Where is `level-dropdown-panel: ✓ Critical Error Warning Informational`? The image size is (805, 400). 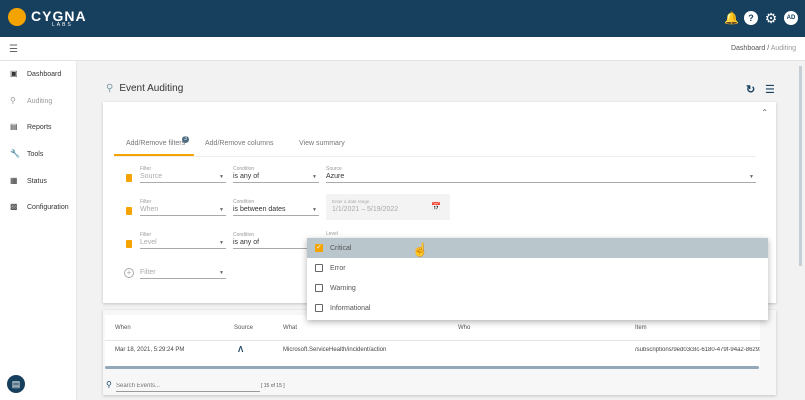
level-dropdown-panel: ✓ Critical Error Warning Informational is located at coordinates (537, 279).